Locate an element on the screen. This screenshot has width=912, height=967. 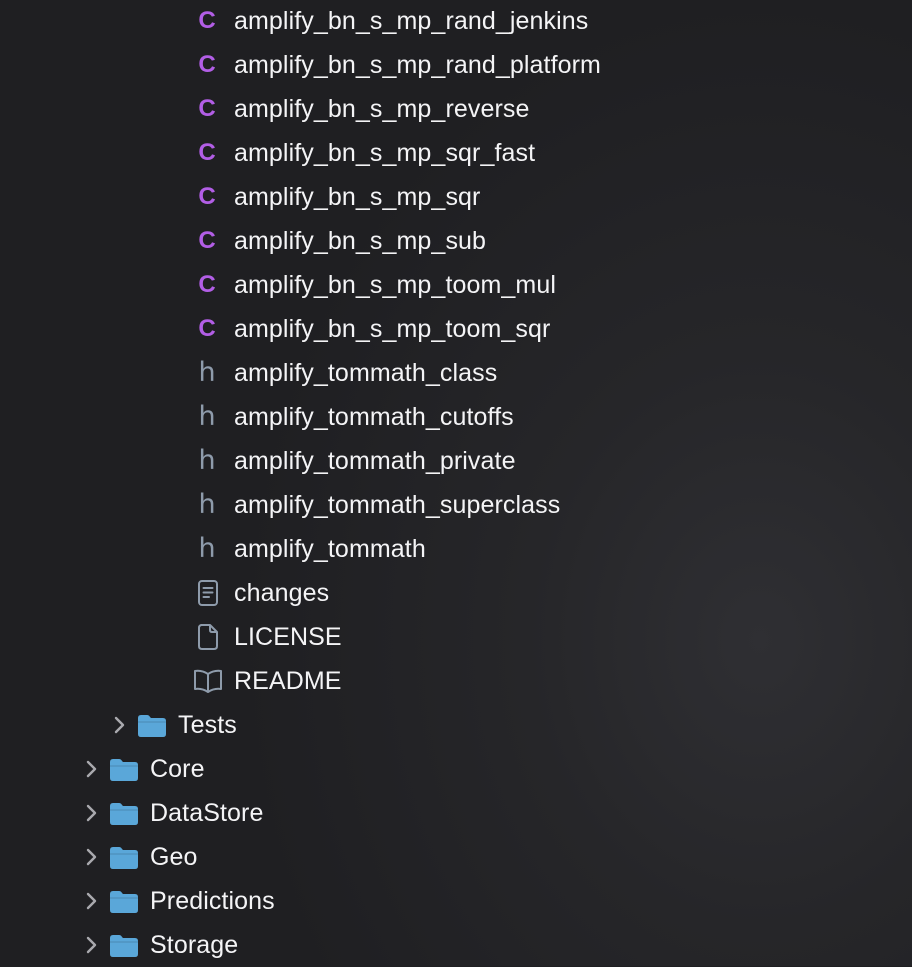
item-label: amplify_bn_s_mp_reverse is located at coordinates (382, 109).